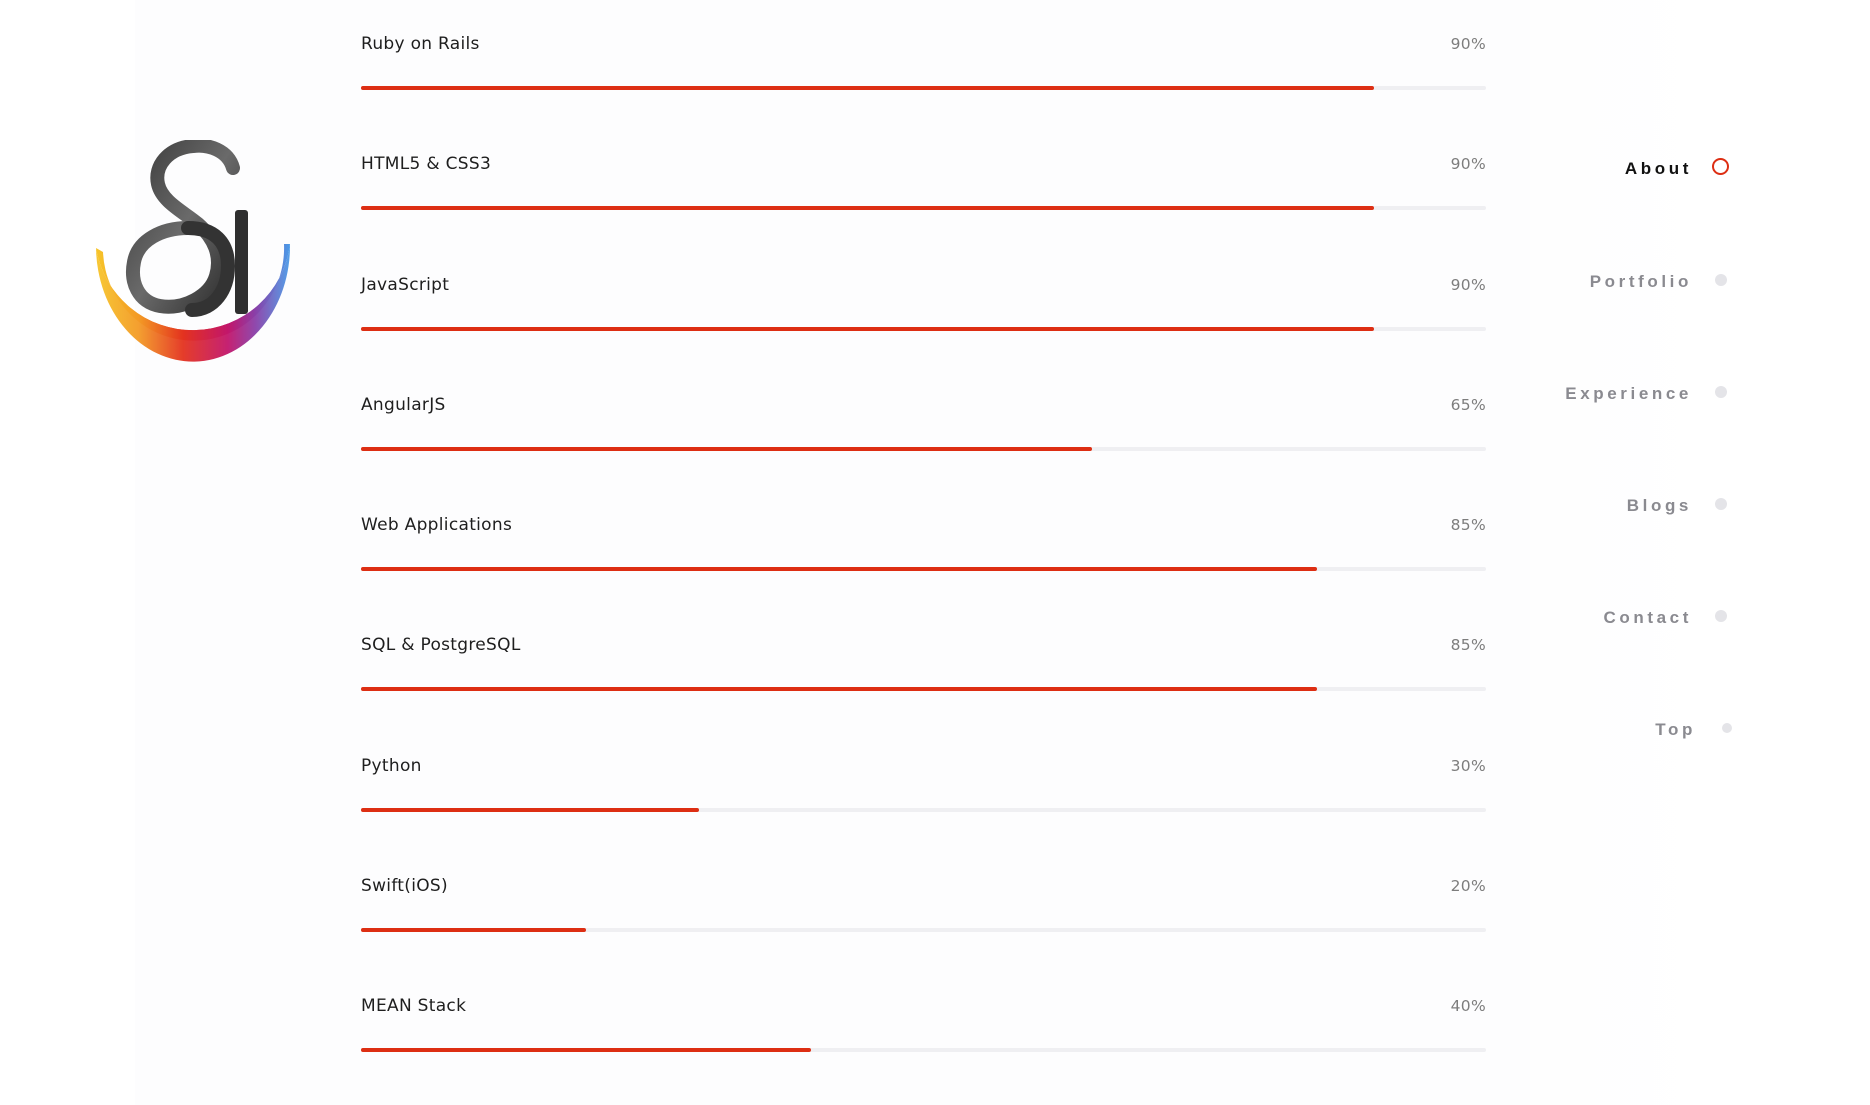  Describe the element at coordinates (923, 661) in the screenshot. I see `skill-row: SQL & PostgreSQL 85%` at that location.